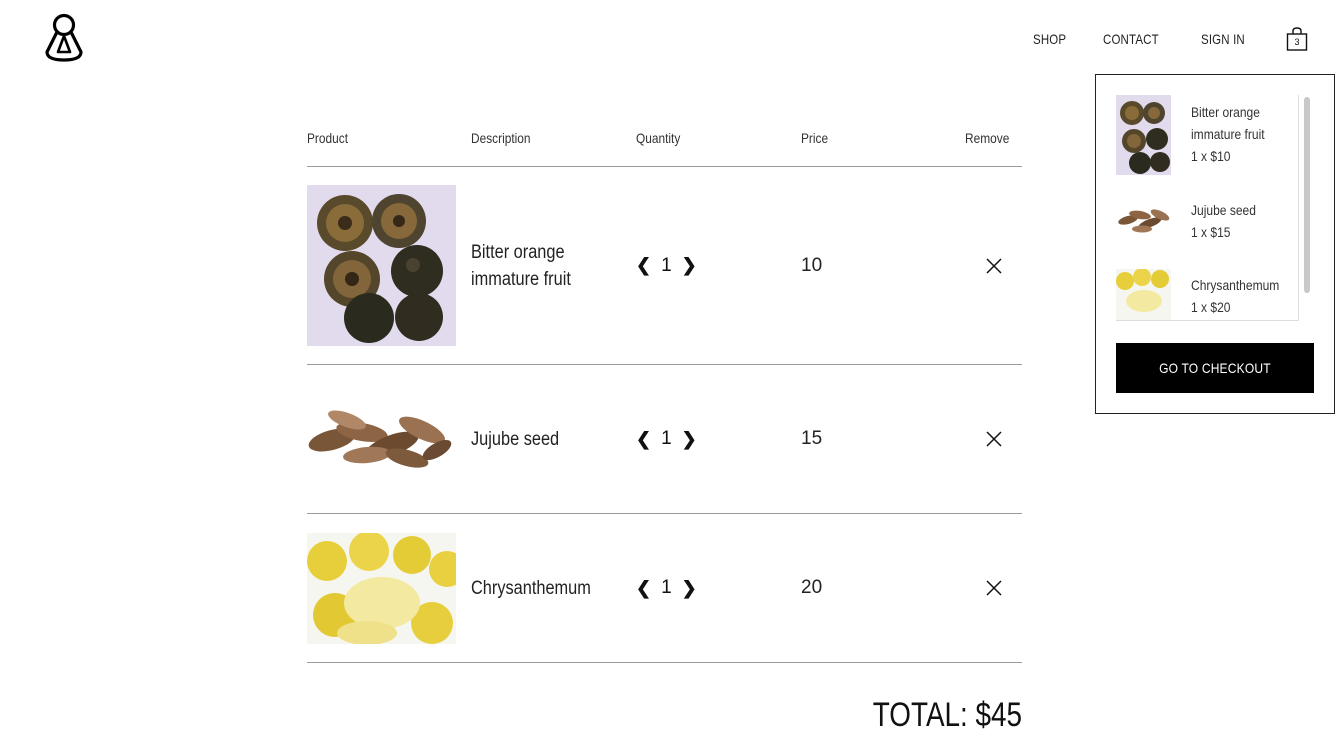  Describe the element at coordinates (501, 138) in the screenshot. I see `header-description: Description` at that location.